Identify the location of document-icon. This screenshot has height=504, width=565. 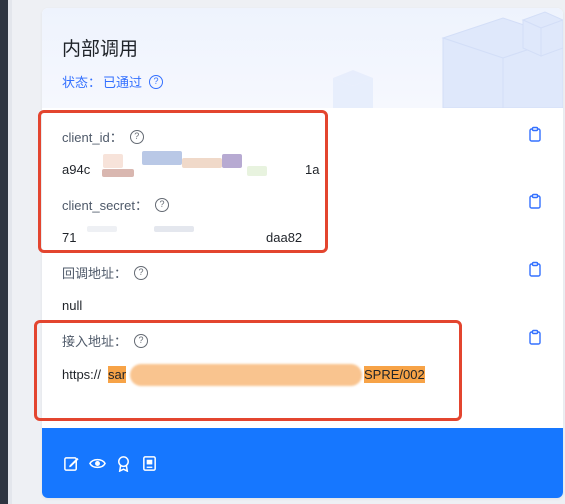
(149, 463).